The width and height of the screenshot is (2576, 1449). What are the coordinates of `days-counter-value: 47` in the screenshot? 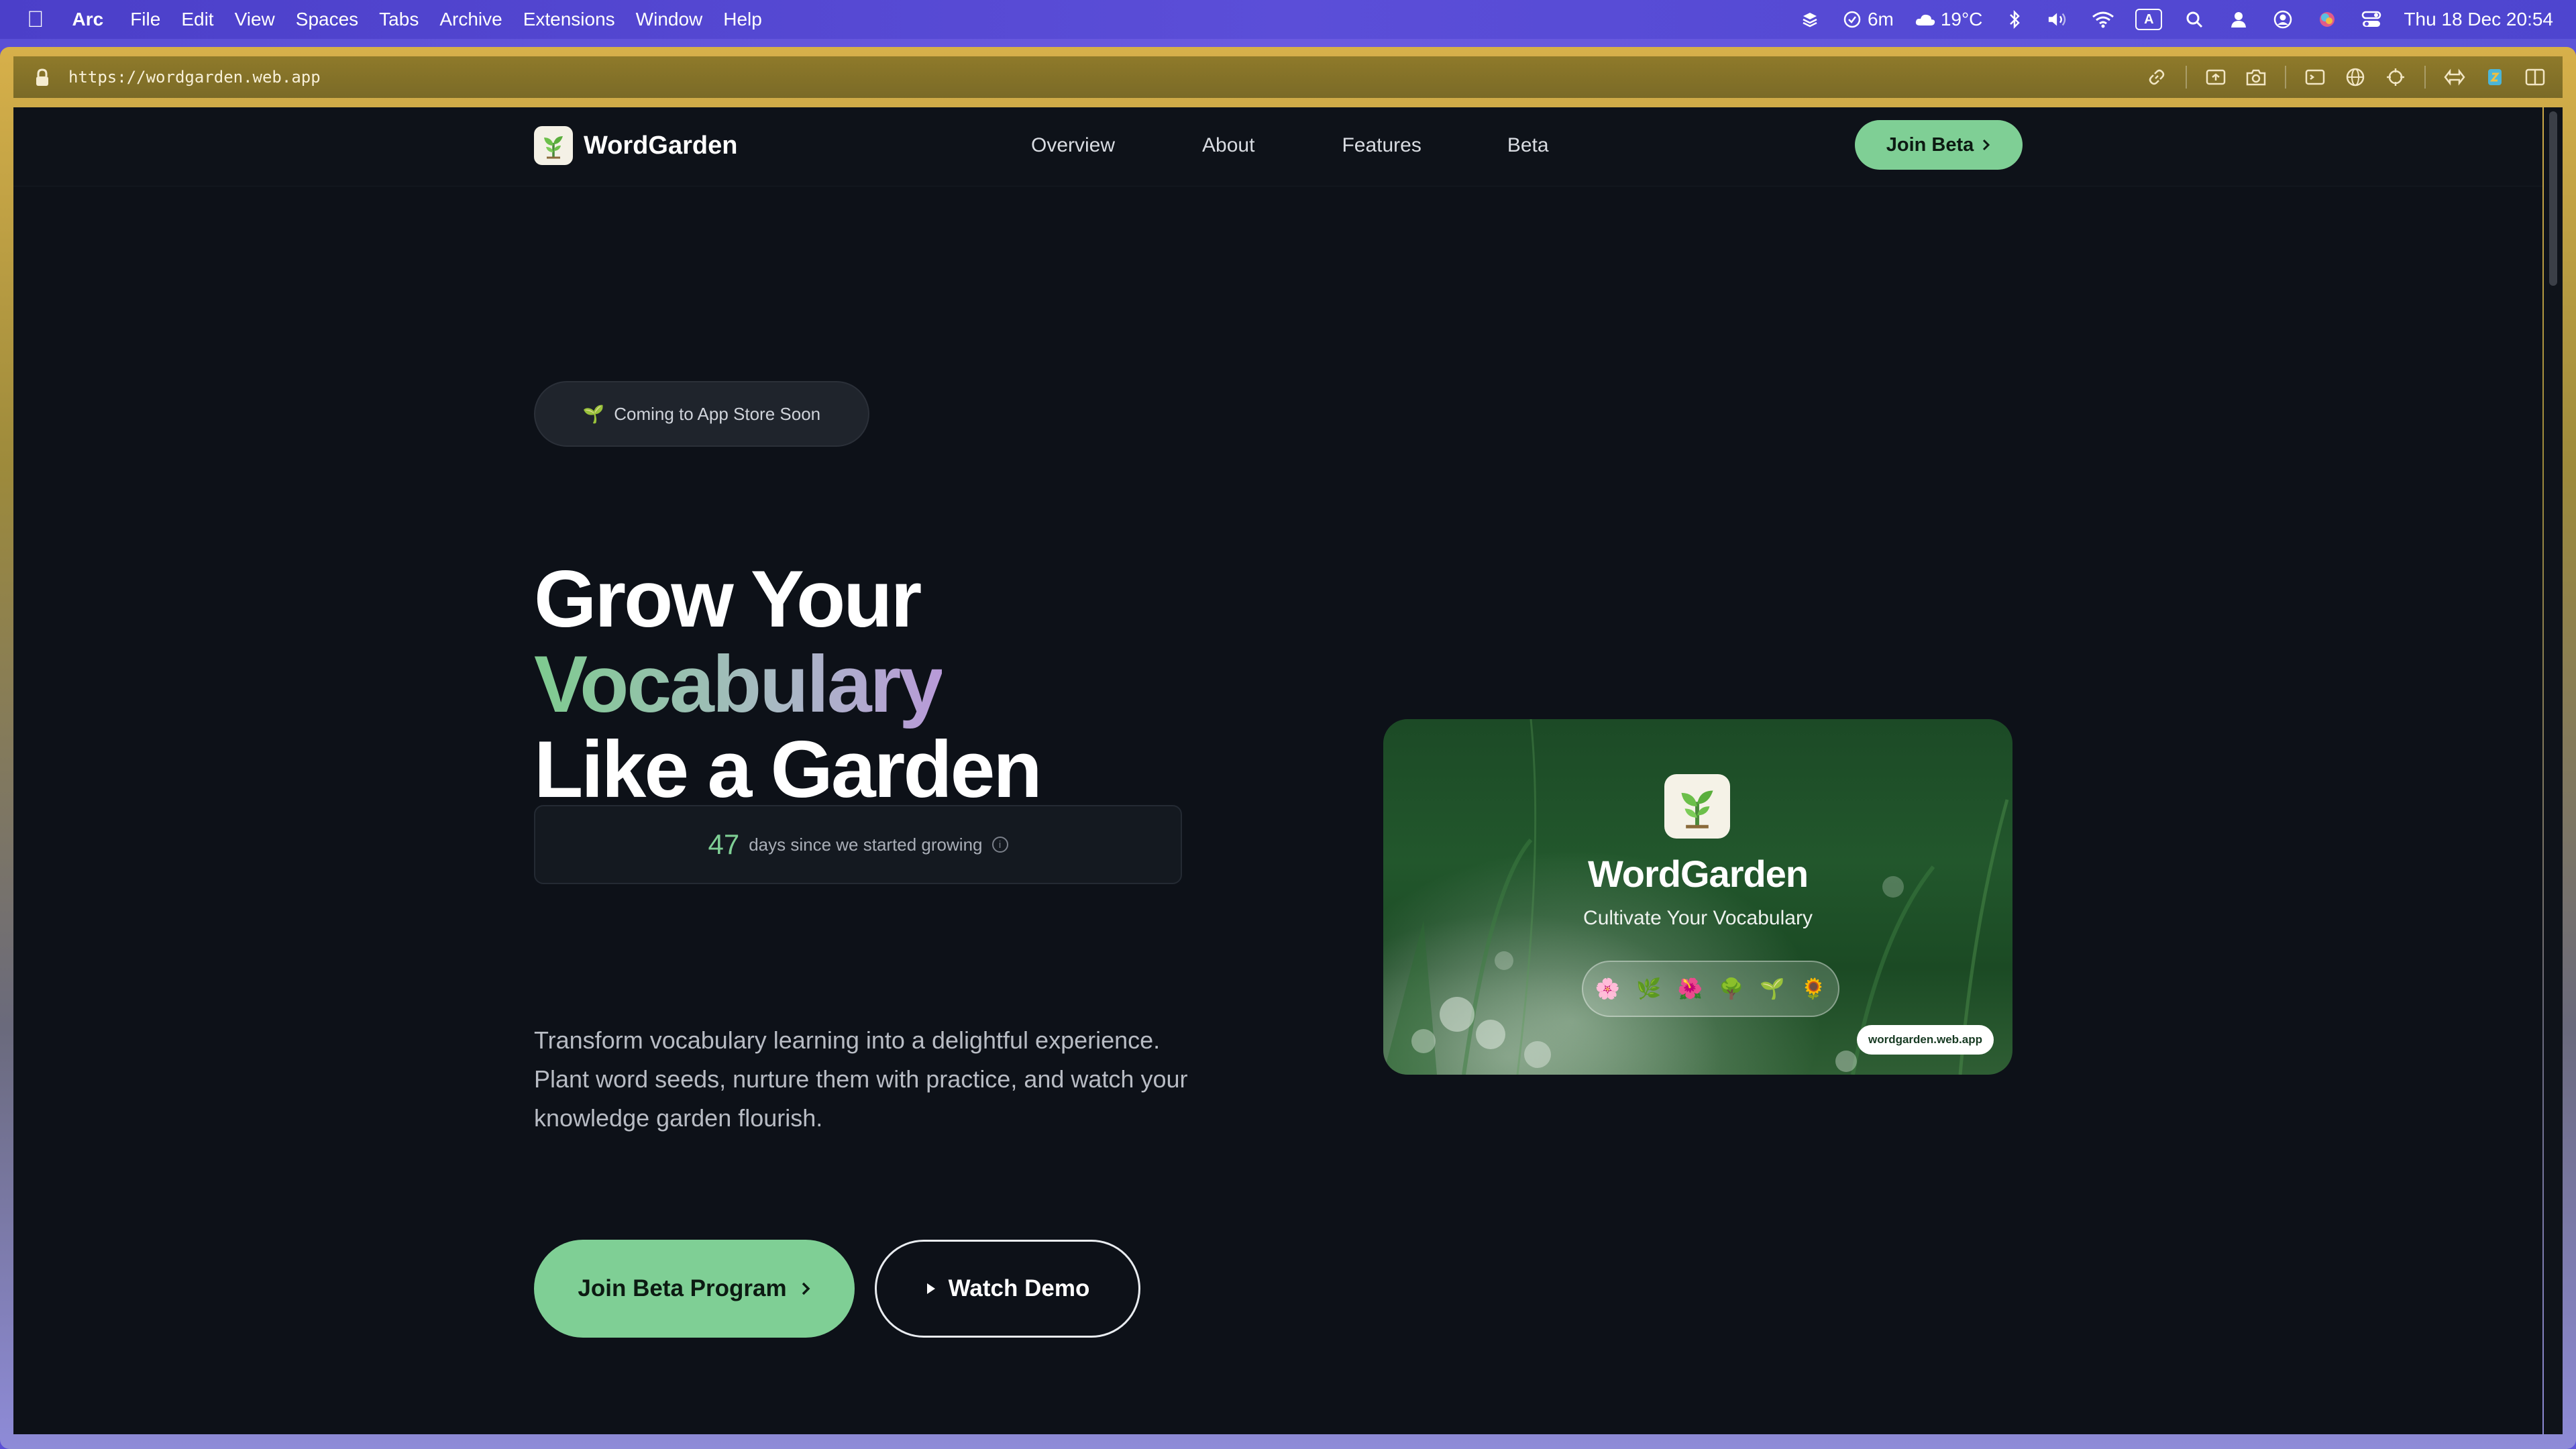 It's located at (724, 844).